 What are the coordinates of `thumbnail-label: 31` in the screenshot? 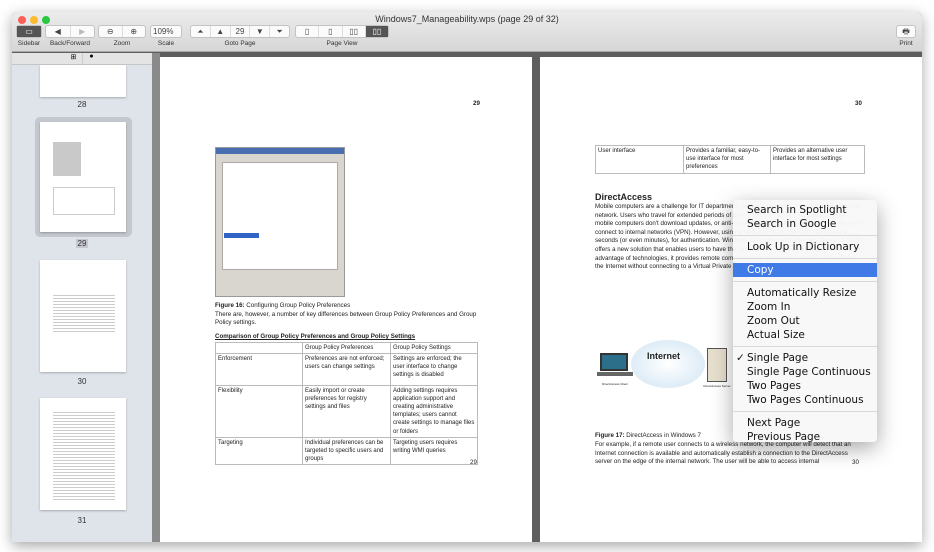 It's located at (82, 520).